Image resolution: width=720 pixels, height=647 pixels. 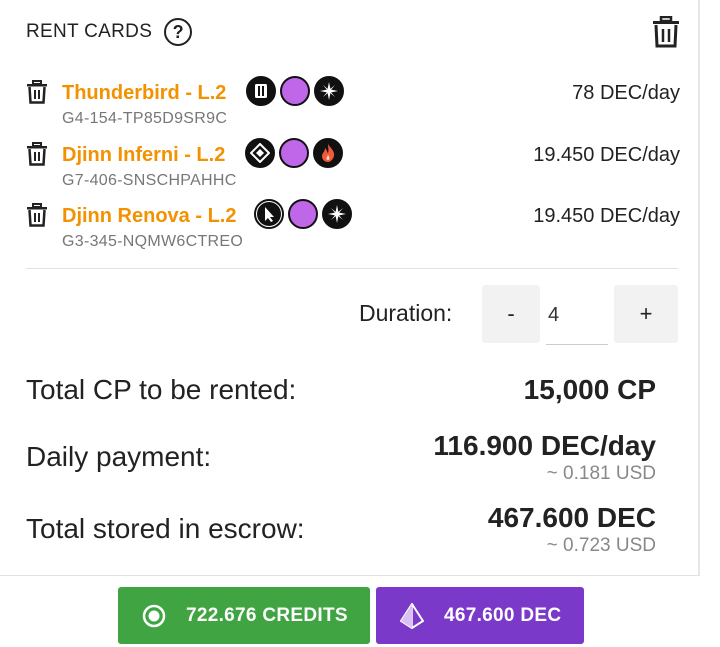 I want to click on pay-with-dec-button: 467.600 DEC, so click(x=480, y=615).